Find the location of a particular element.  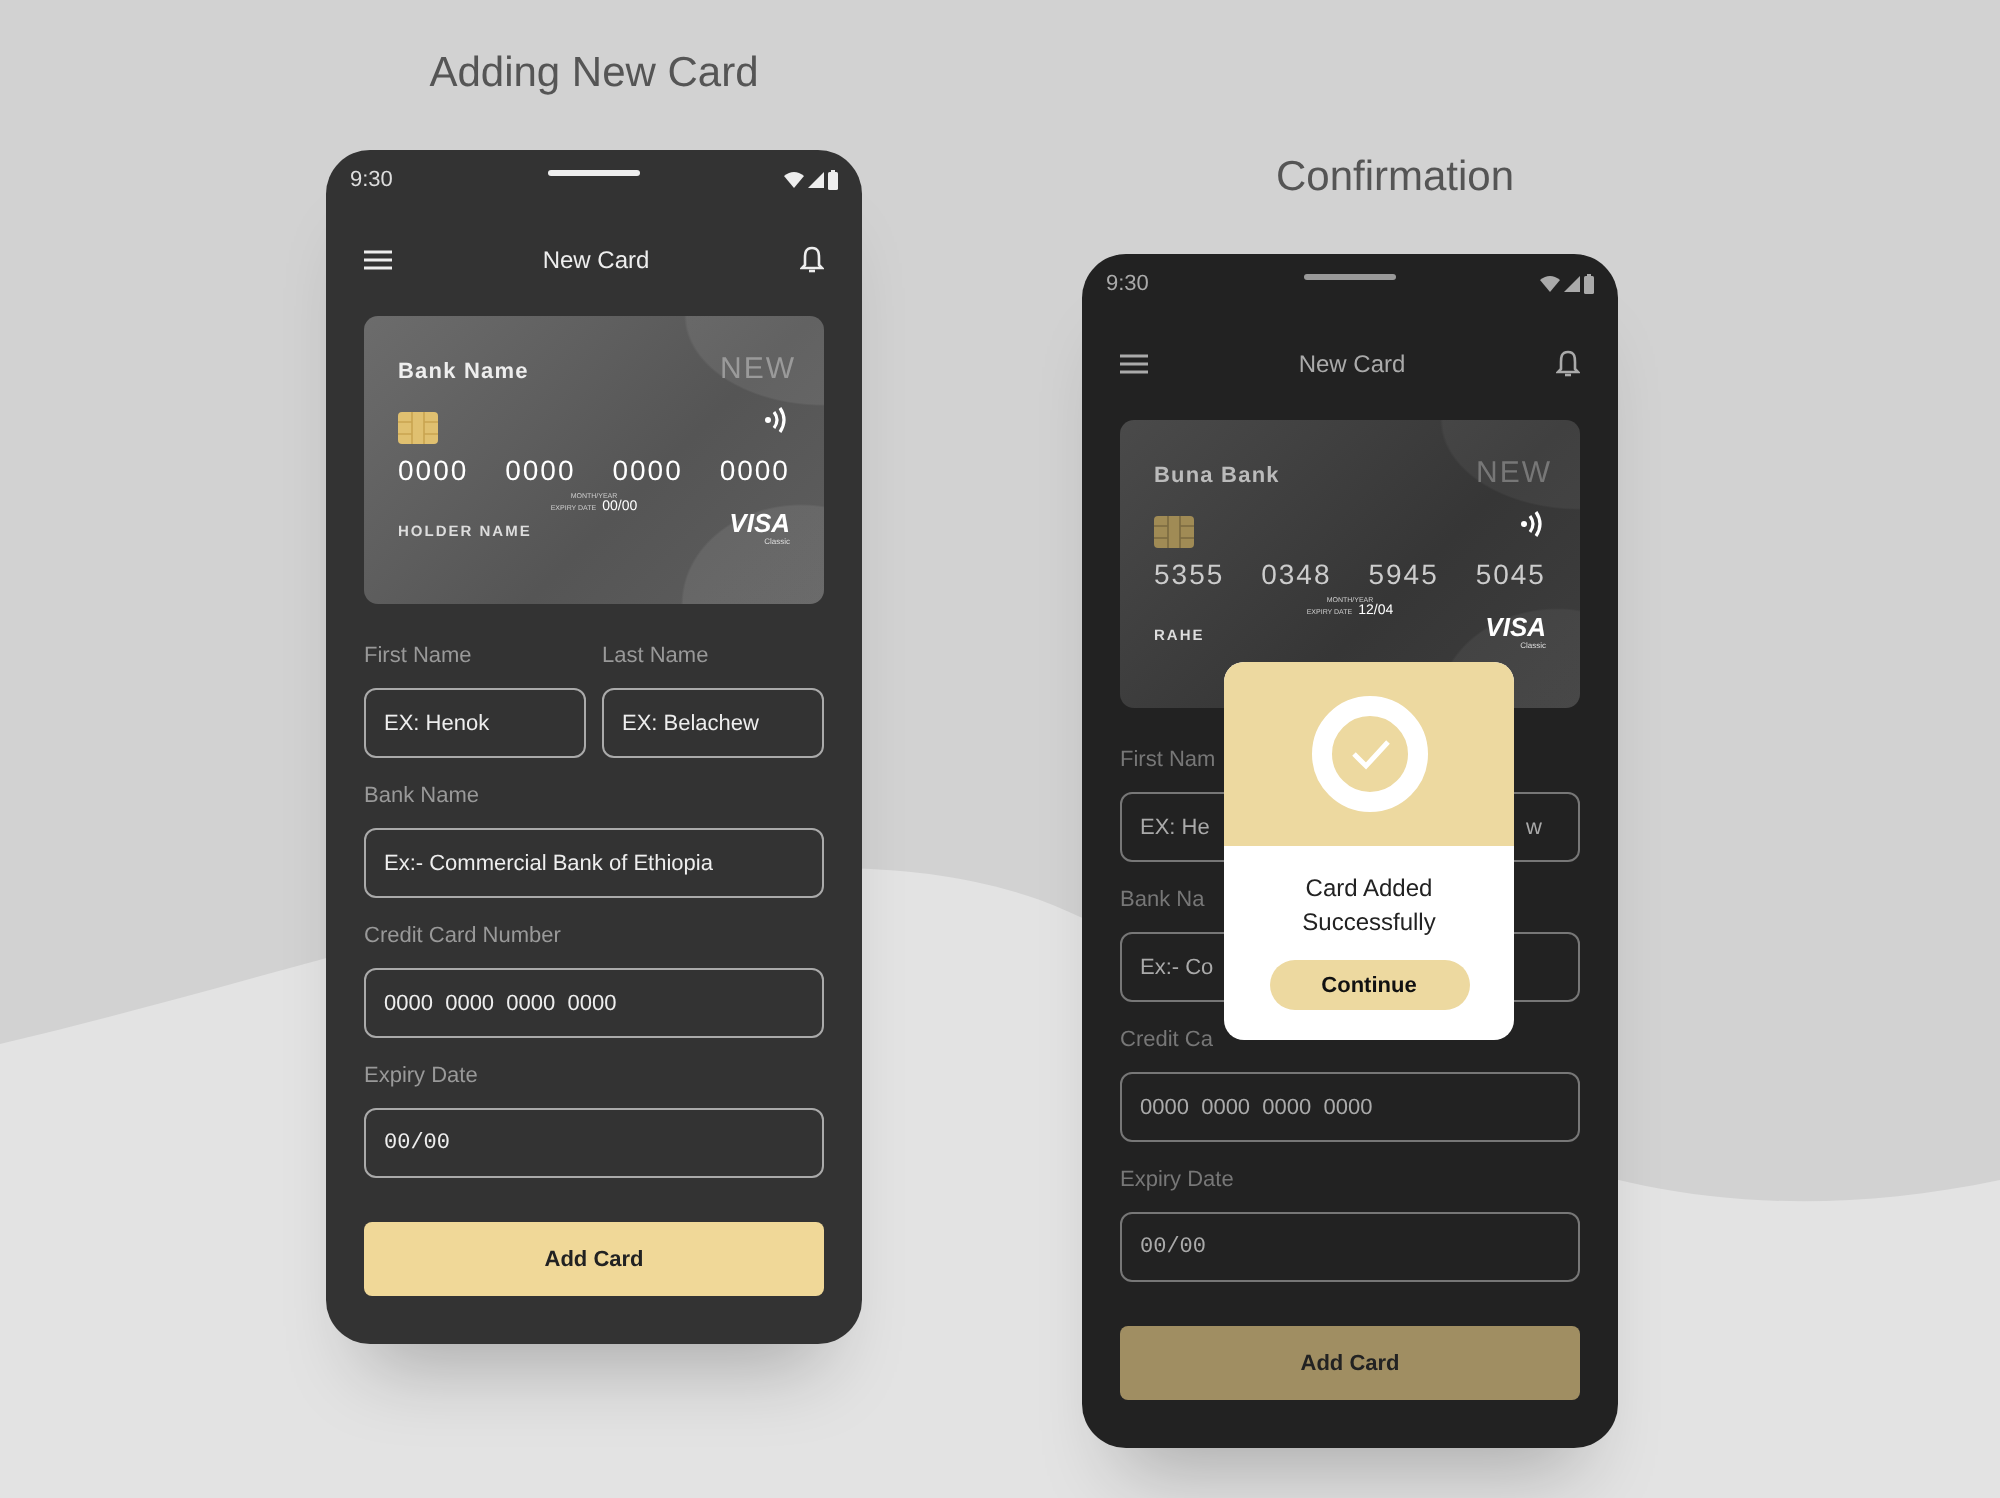

card-bank-name: Bank Name is located at coordinates (463, 372).